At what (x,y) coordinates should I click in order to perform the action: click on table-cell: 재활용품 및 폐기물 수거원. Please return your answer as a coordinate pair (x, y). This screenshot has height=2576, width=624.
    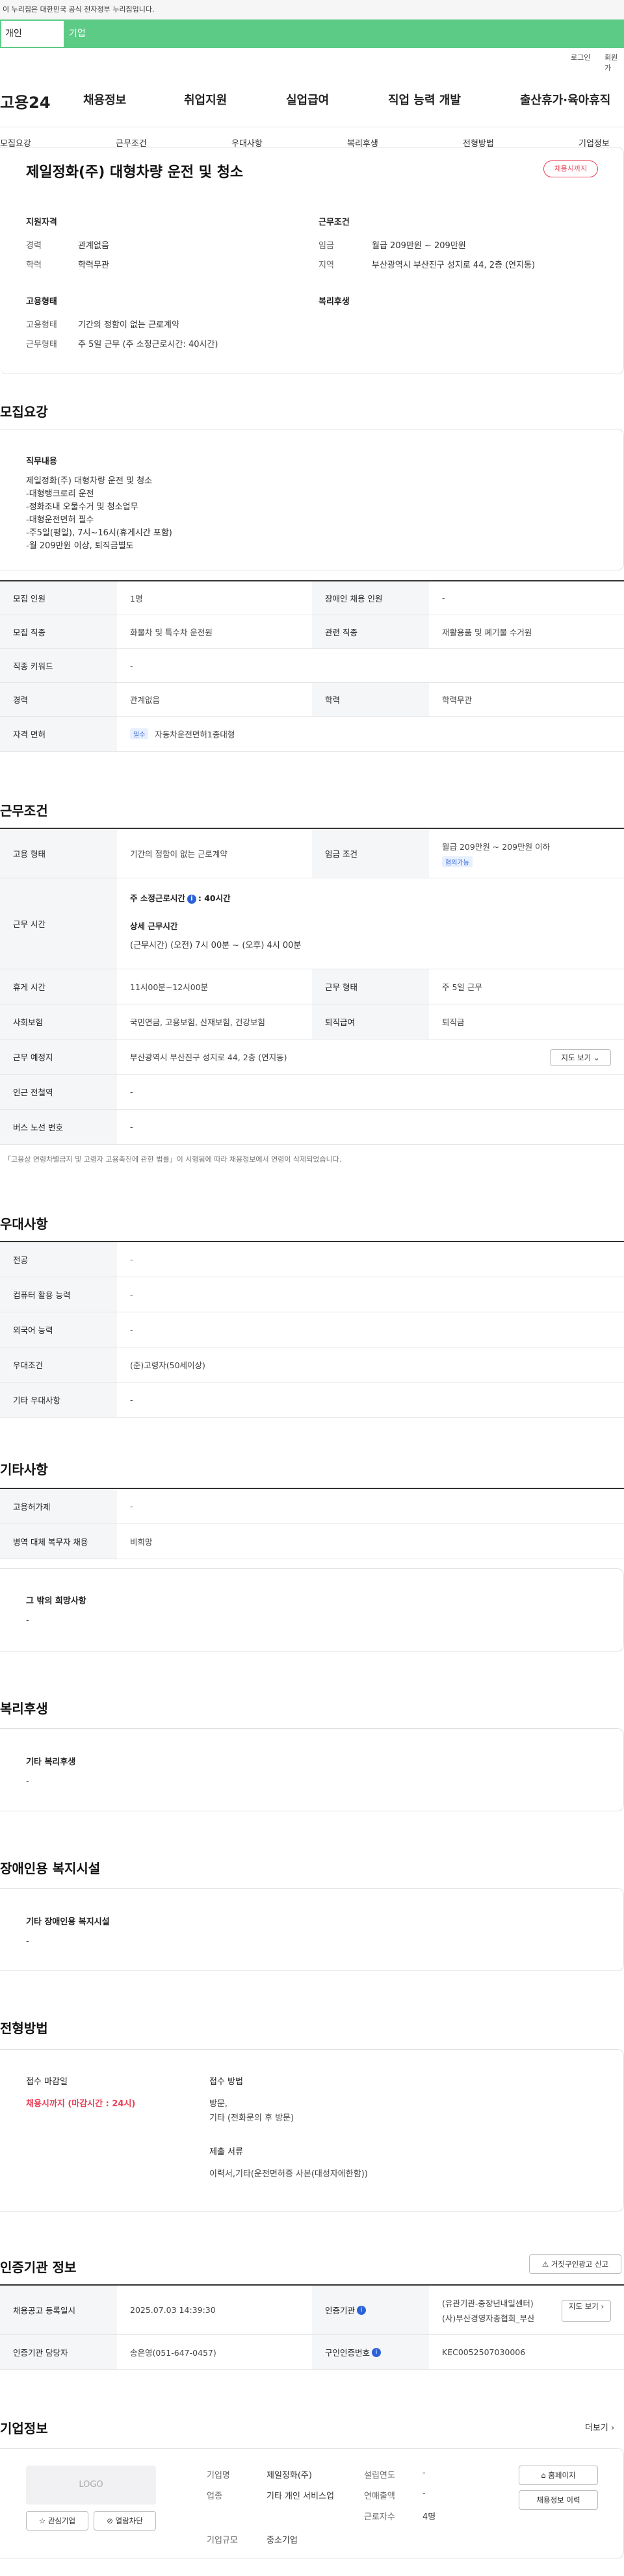
    Looking at the image, I should click on (487, 632).